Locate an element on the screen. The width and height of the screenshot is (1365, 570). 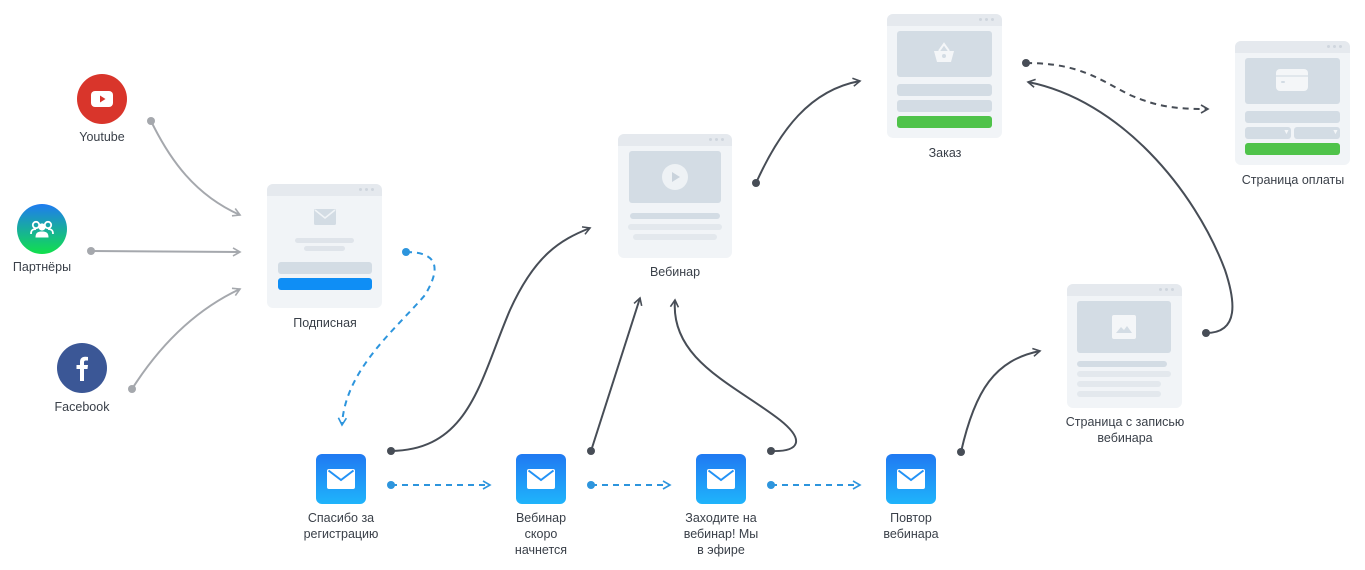
source-facebook-node is located at coordinates (82, 368).